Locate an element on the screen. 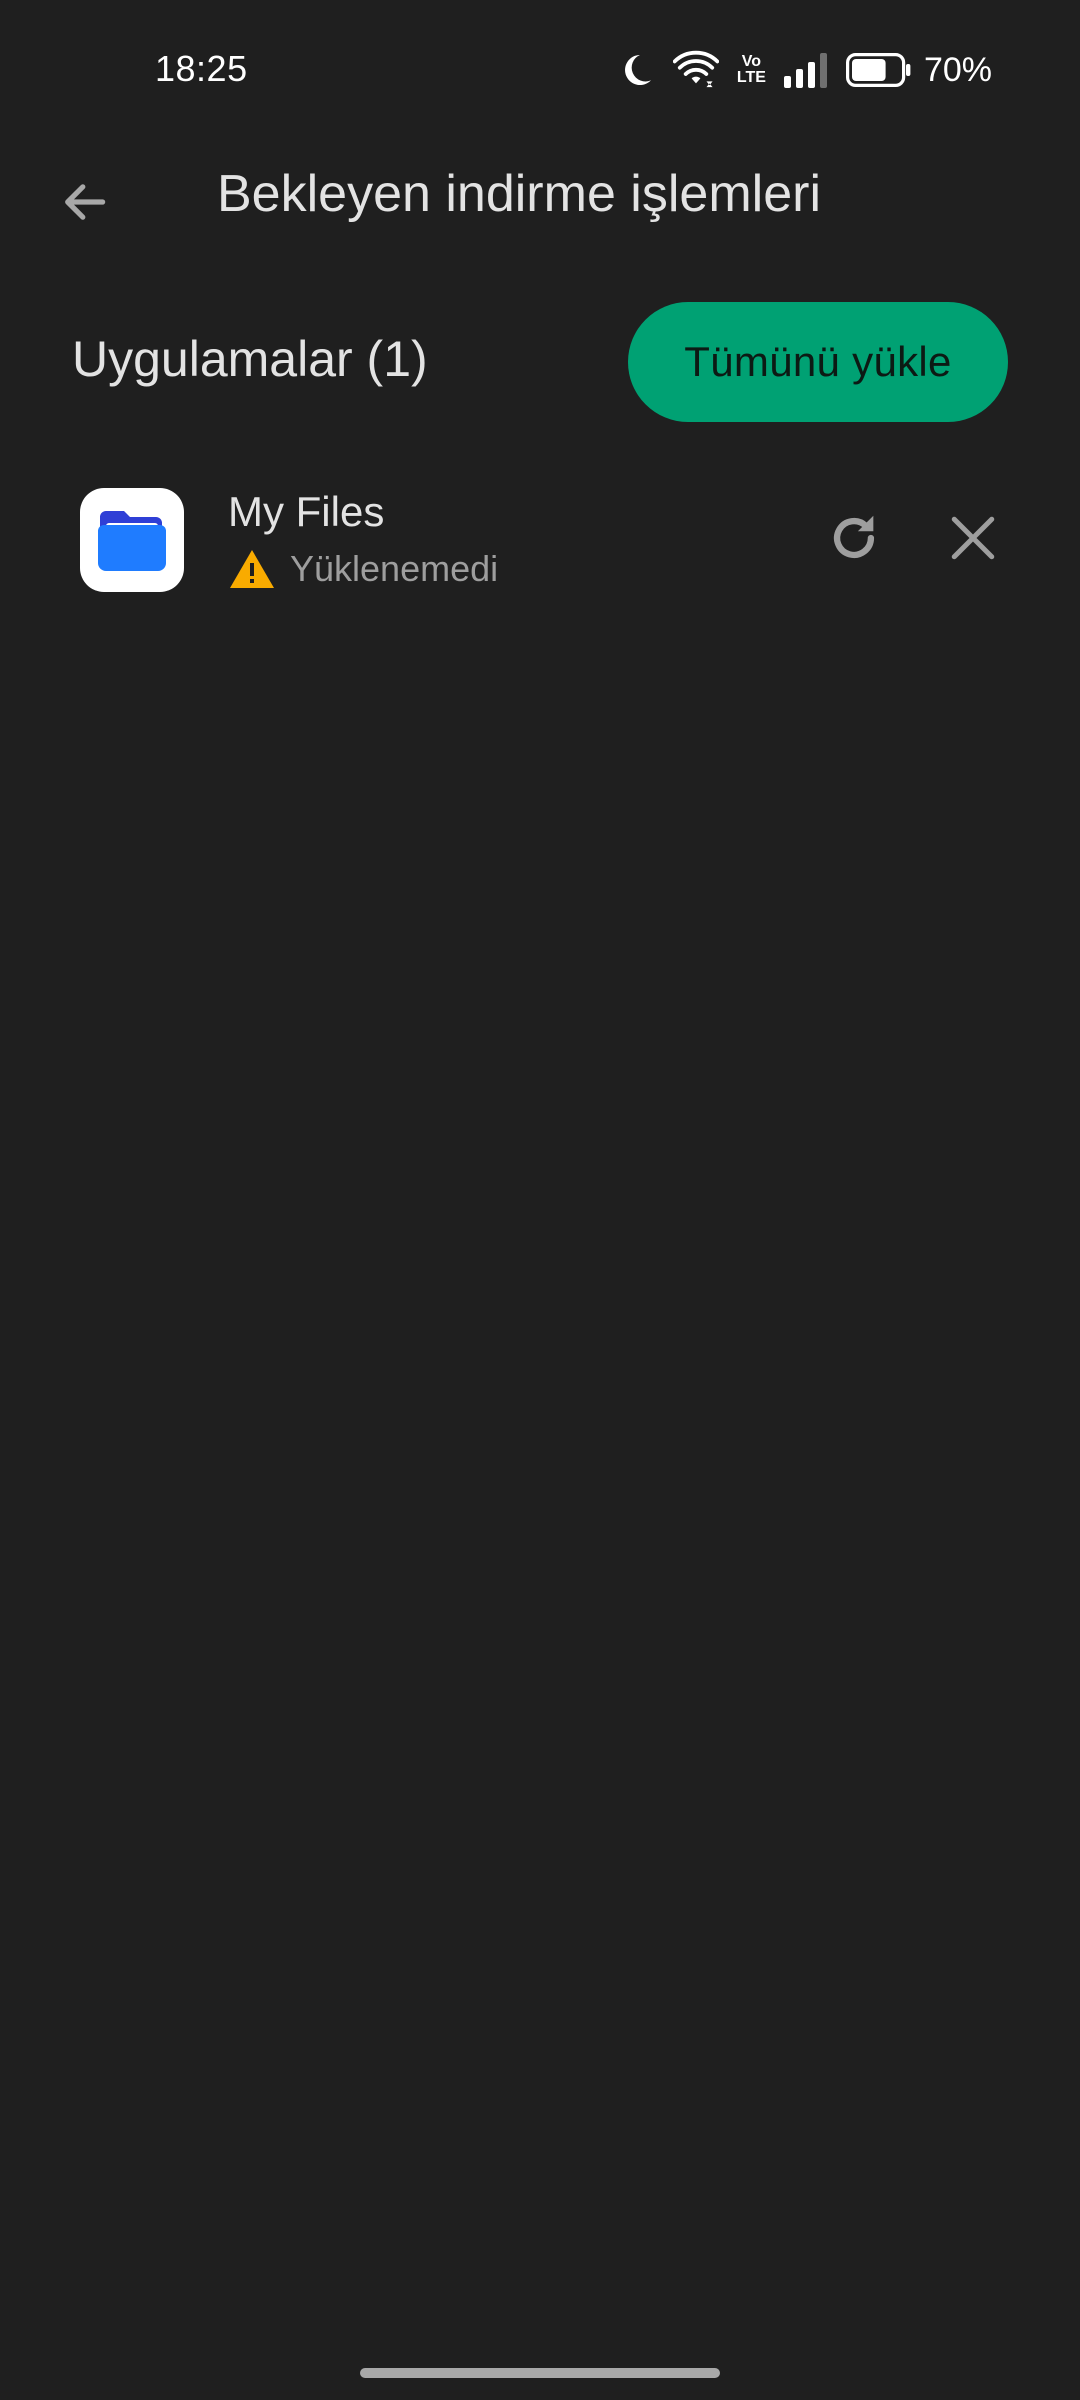  status-bar: 18:25 Vo LTE 70% is located at coordinates (540, 70).